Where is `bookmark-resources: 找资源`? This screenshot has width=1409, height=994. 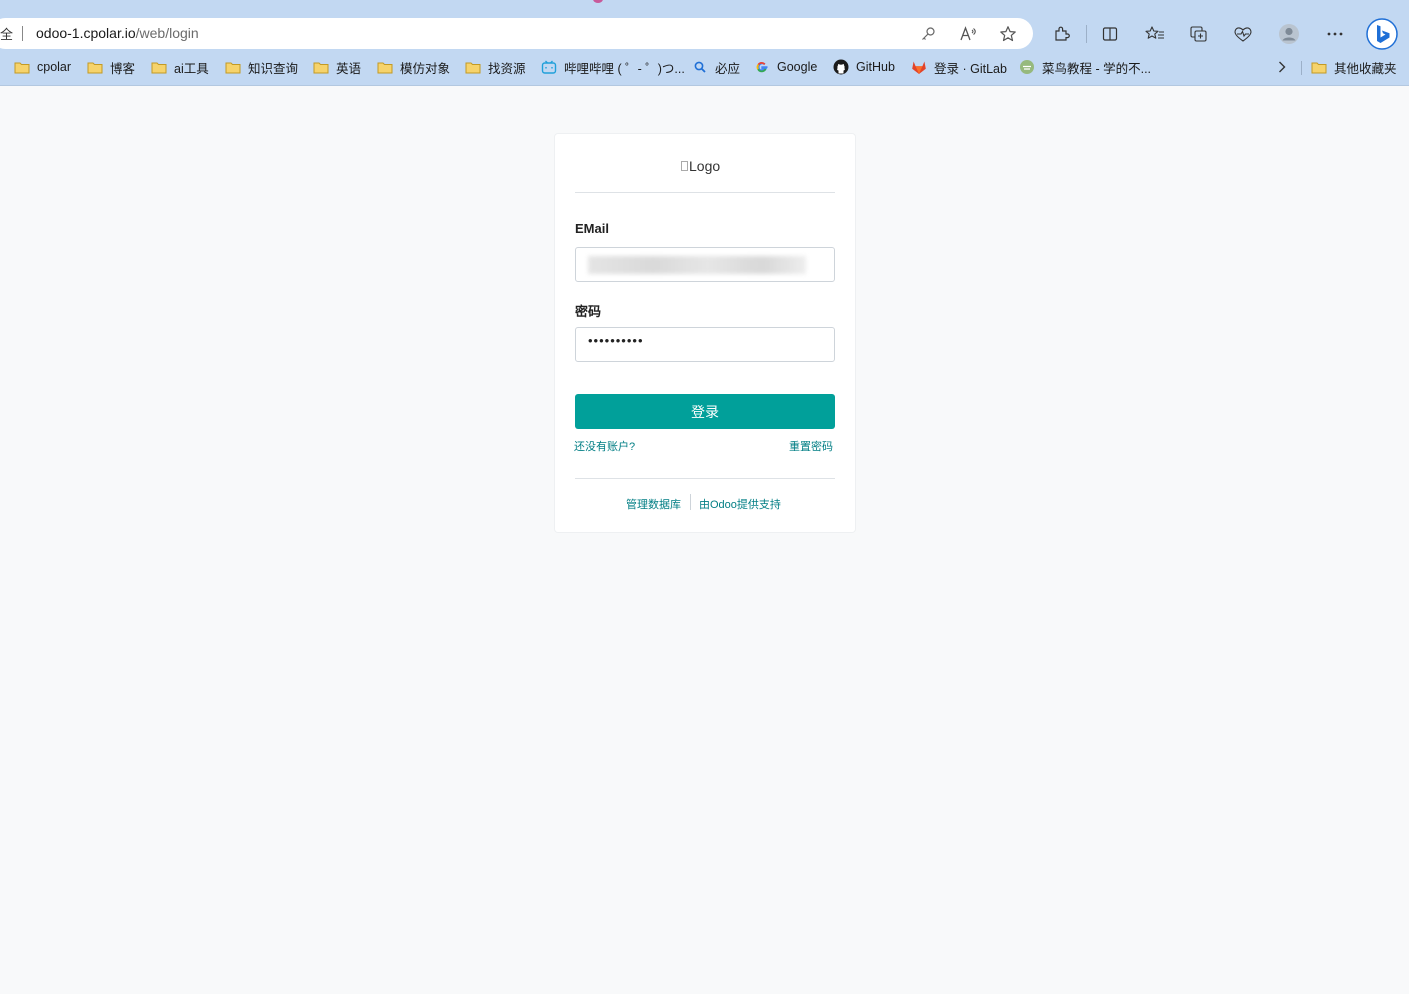 bookmark-resources: 找资源 is located at coordinates (495, 67).